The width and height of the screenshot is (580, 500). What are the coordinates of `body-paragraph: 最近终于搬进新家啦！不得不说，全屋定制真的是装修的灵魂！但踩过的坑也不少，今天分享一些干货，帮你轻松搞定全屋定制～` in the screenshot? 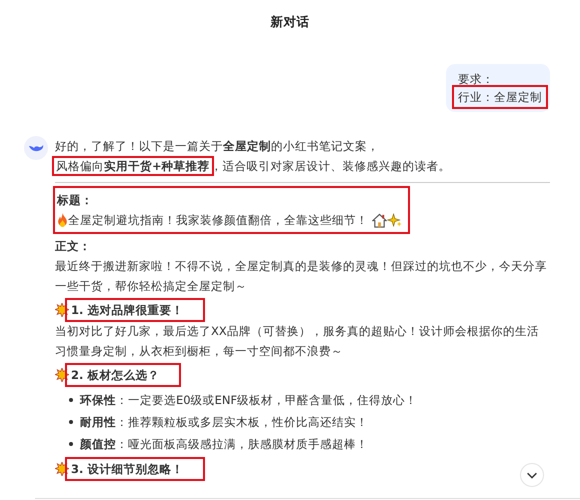 It's located at (301, 276).